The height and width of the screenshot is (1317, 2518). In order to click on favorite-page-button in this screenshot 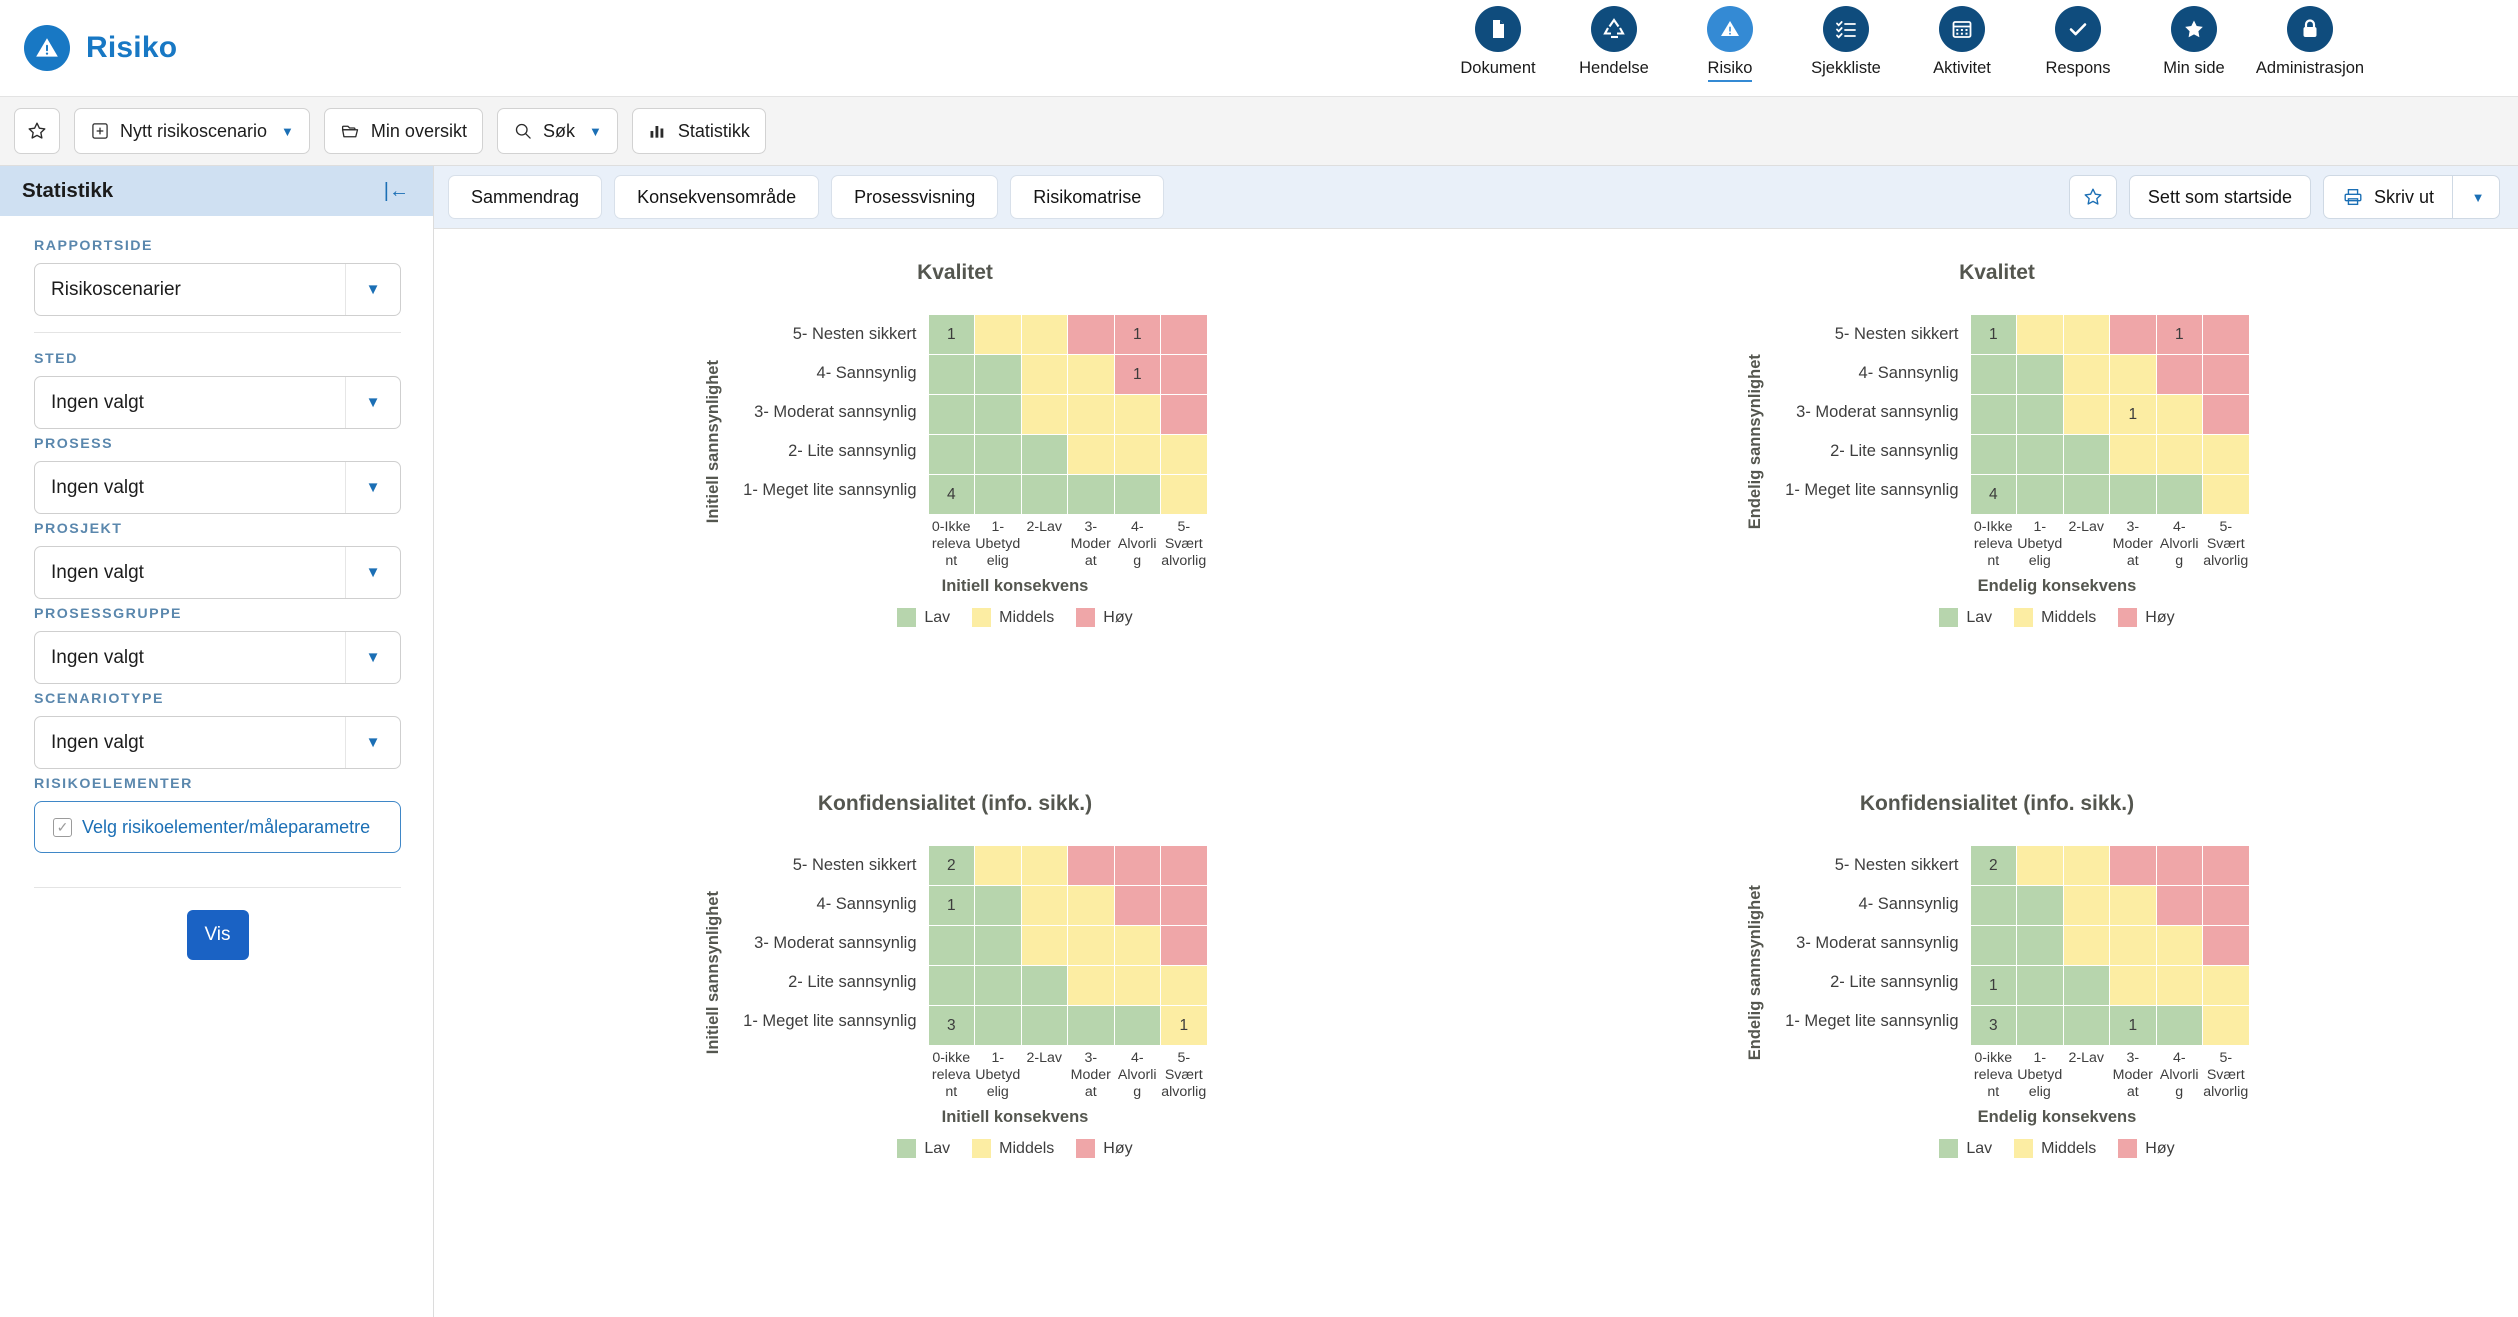, I will do `click(2092, 197)`.